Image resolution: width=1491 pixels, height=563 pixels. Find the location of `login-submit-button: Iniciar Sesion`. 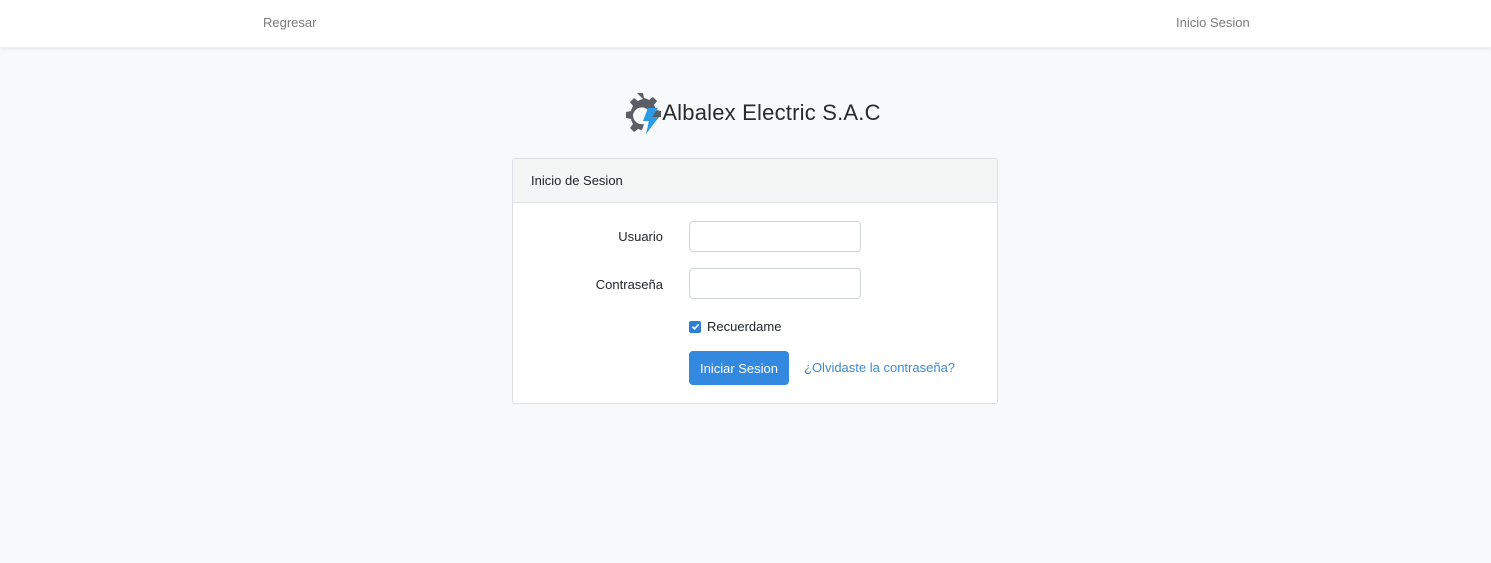

login-submit-button: Iniciar Sesion is located at coordinates (739, 368).